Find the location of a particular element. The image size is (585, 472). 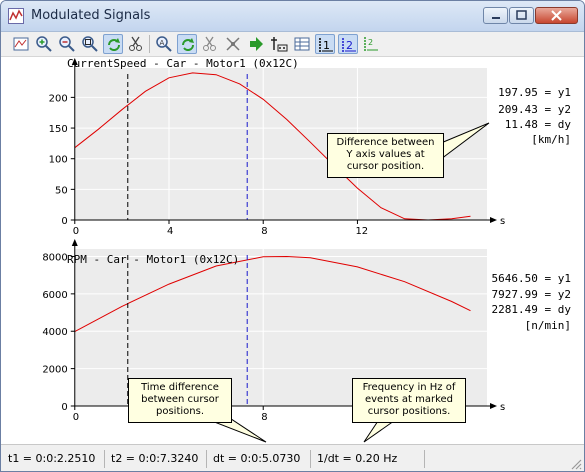

table-icon is located at coordinates (302, 44).